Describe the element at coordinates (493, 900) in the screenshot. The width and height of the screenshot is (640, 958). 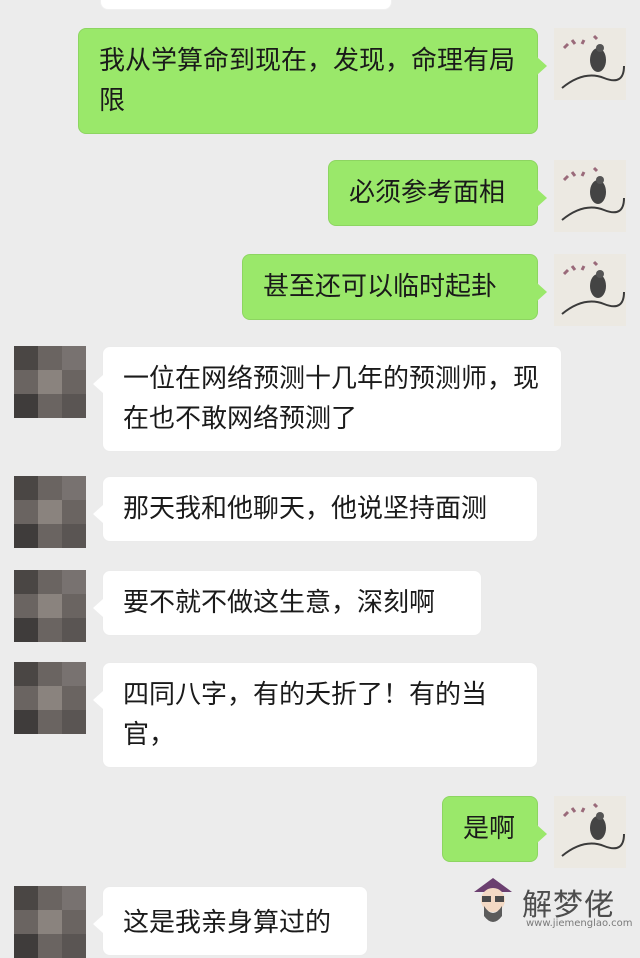
I see `fortune-teller-icon` at that location.